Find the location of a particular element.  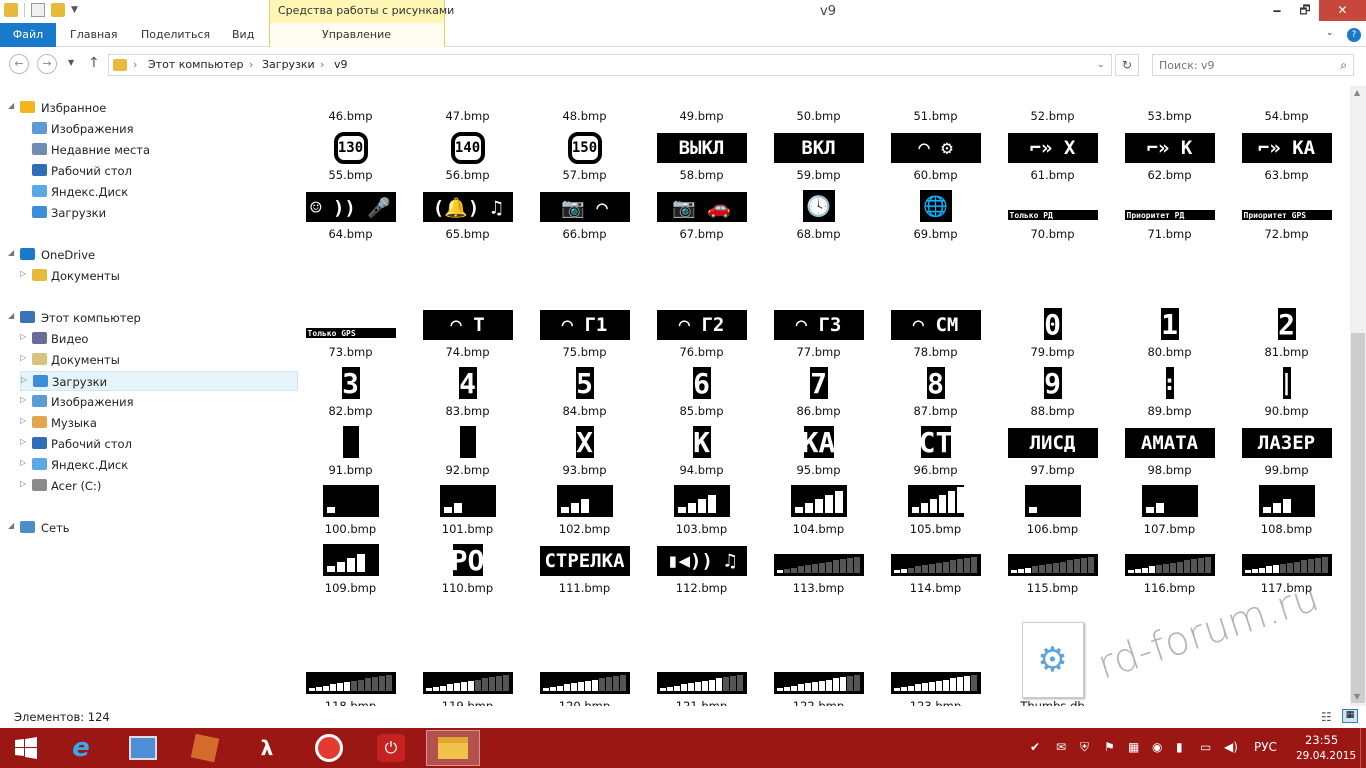

file-item: К 94.bmp is located at coordinates (701, 451).